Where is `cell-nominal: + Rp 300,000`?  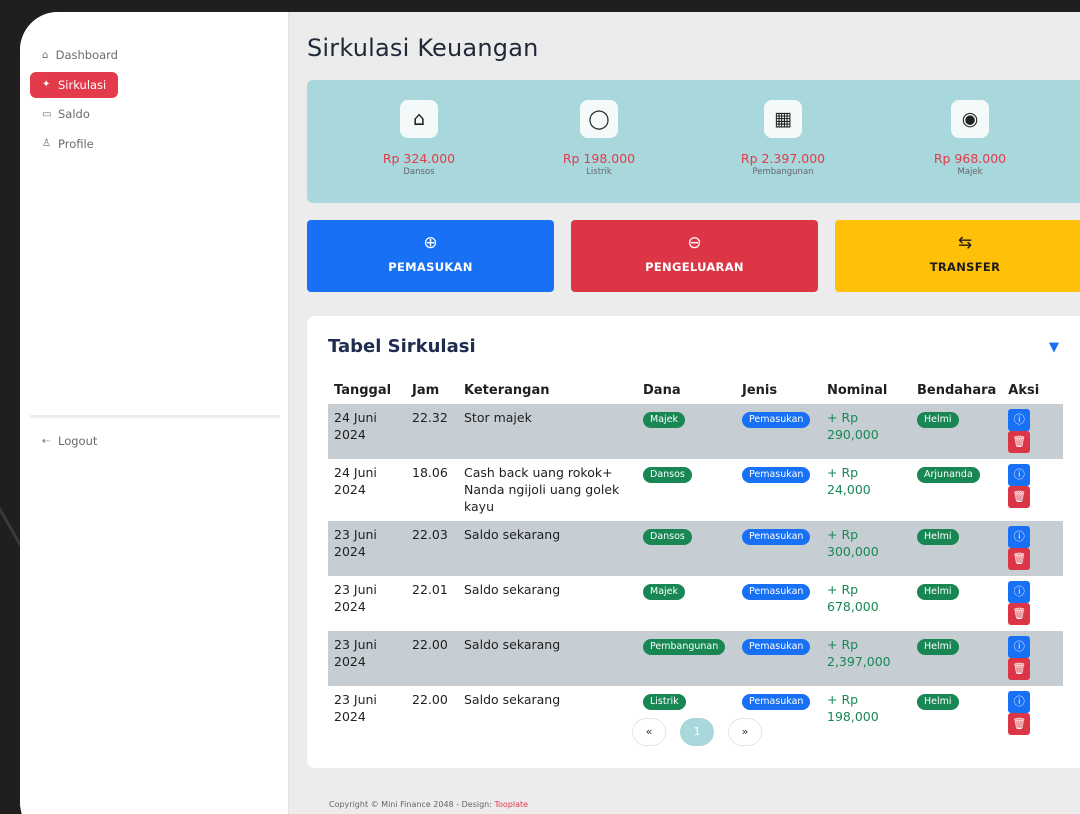 cell-nominal: + Rp 300,000 is located at coordinates (866, 548).